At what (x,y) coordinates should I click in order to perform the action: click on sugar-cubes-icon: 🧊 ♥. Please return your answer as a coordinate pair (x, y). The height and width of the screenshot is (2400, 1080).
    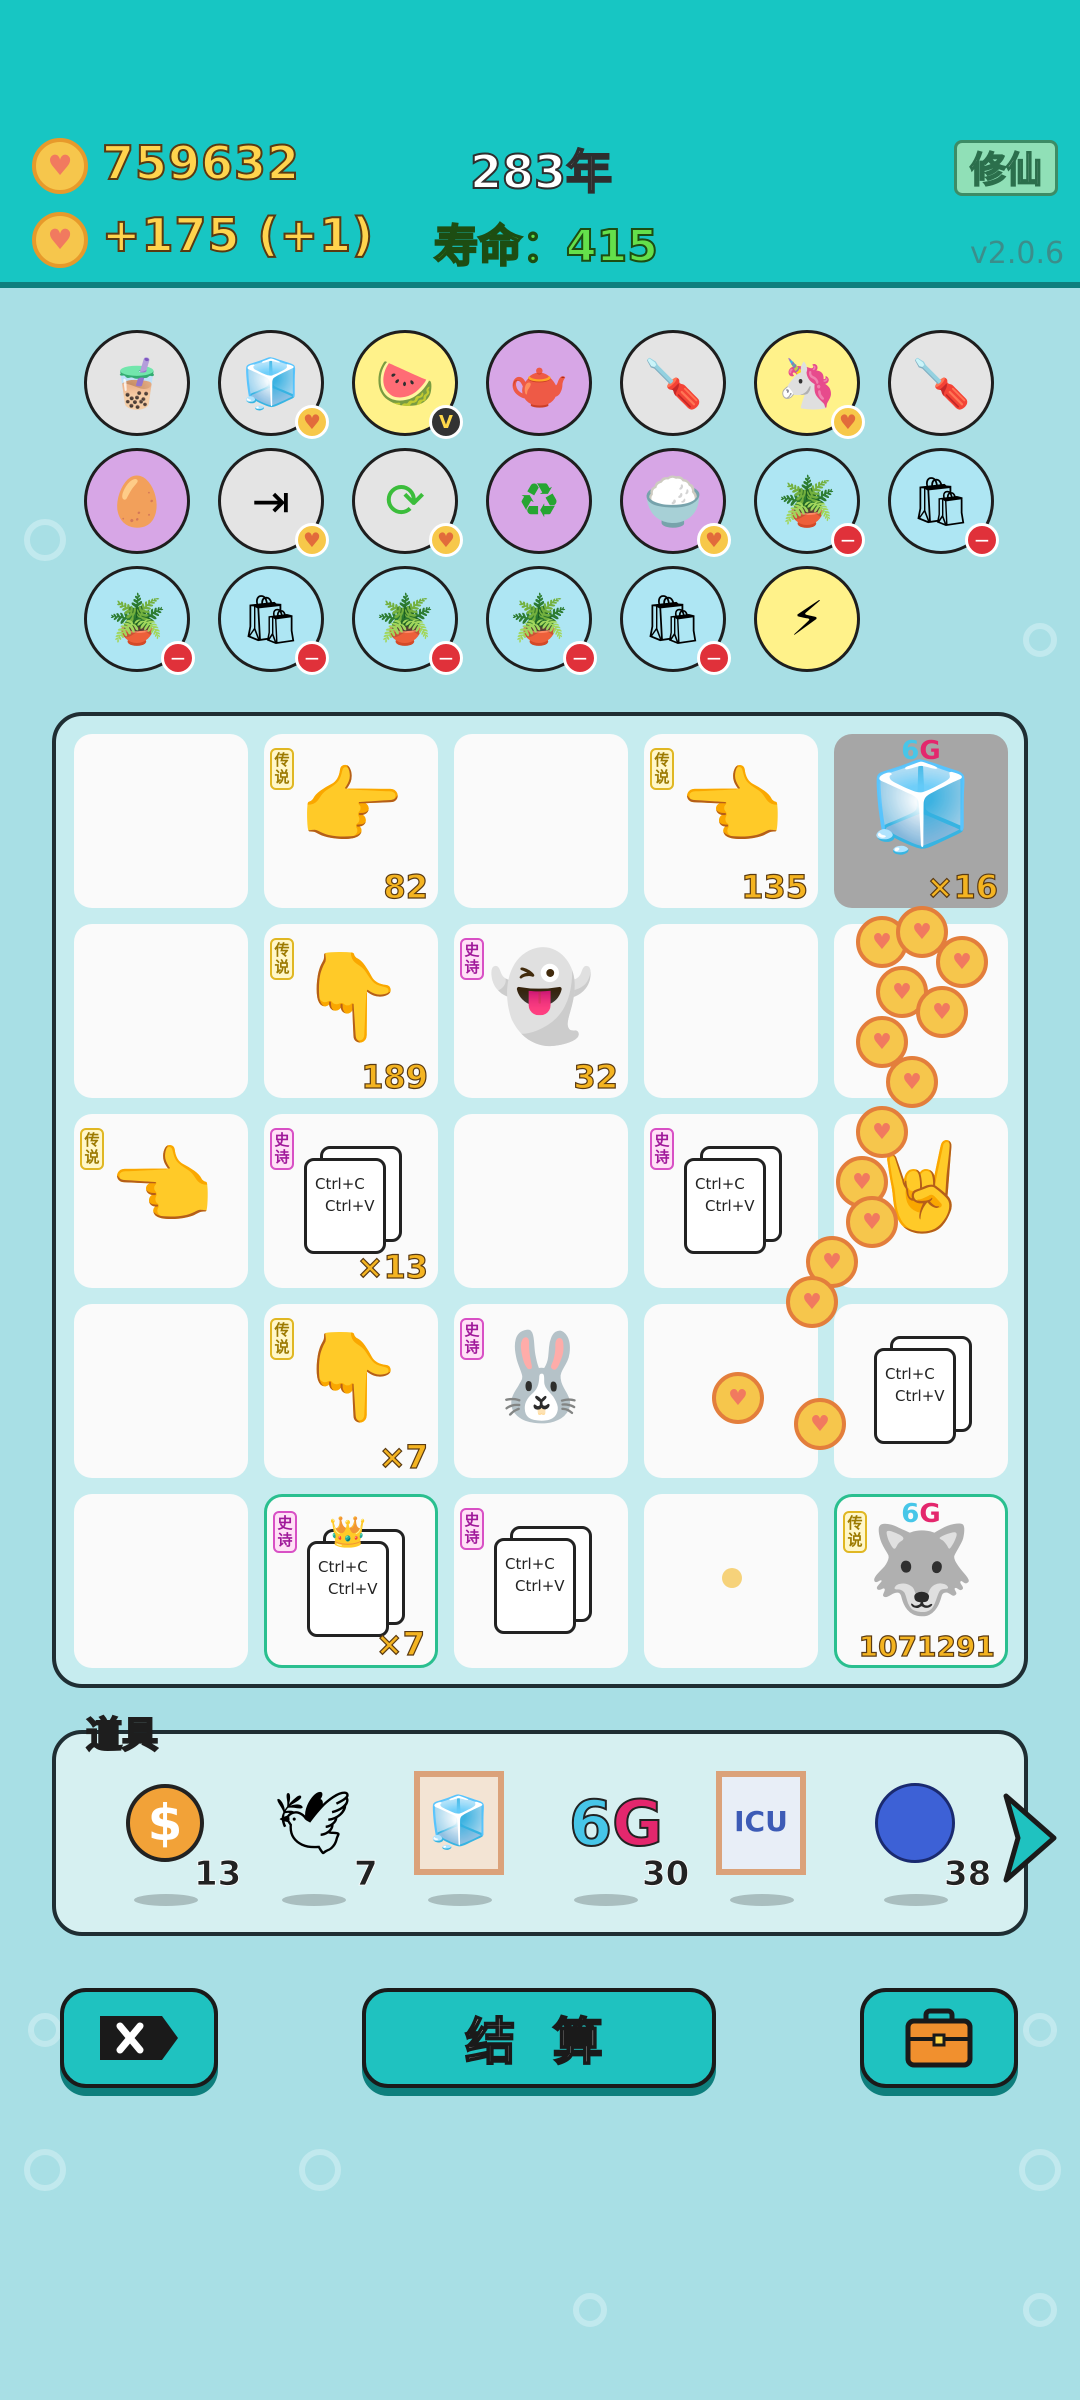
    Looking at the image, I should click on (273, 384).